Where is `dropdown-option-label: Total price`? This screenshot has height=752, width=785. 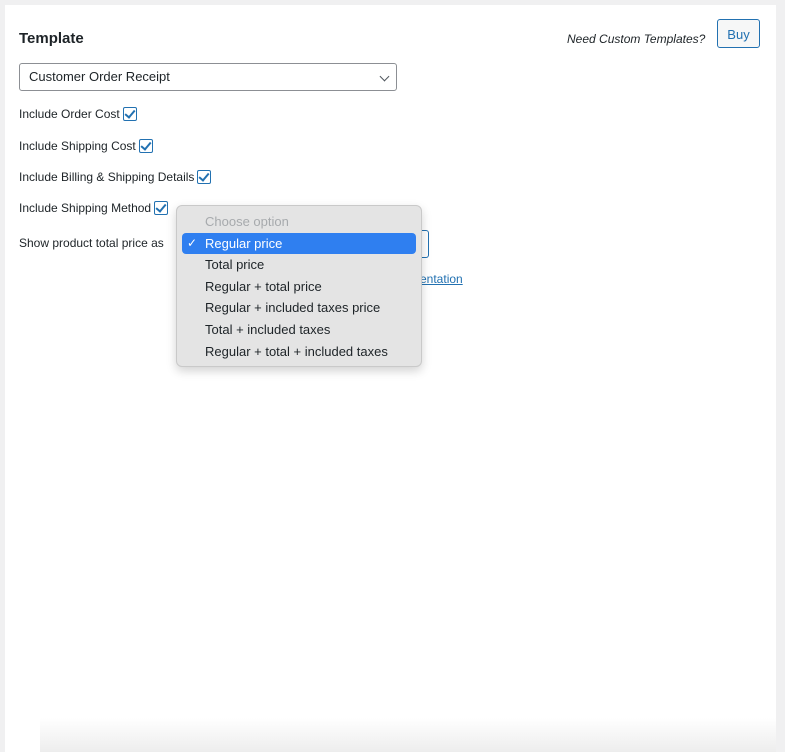 dropdown-option-label: Total price is located at coordinates (235, 265).